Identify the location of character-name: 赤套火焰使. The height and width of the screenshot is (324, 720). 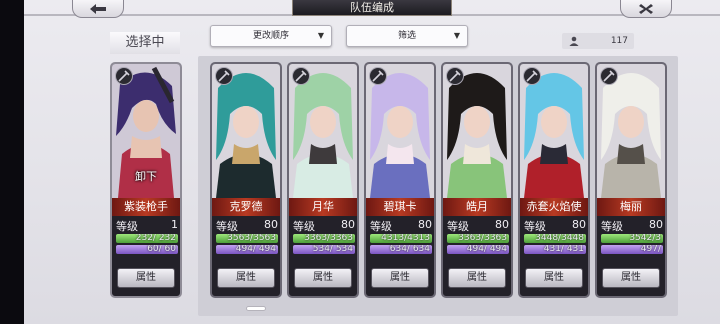
(554, 207).